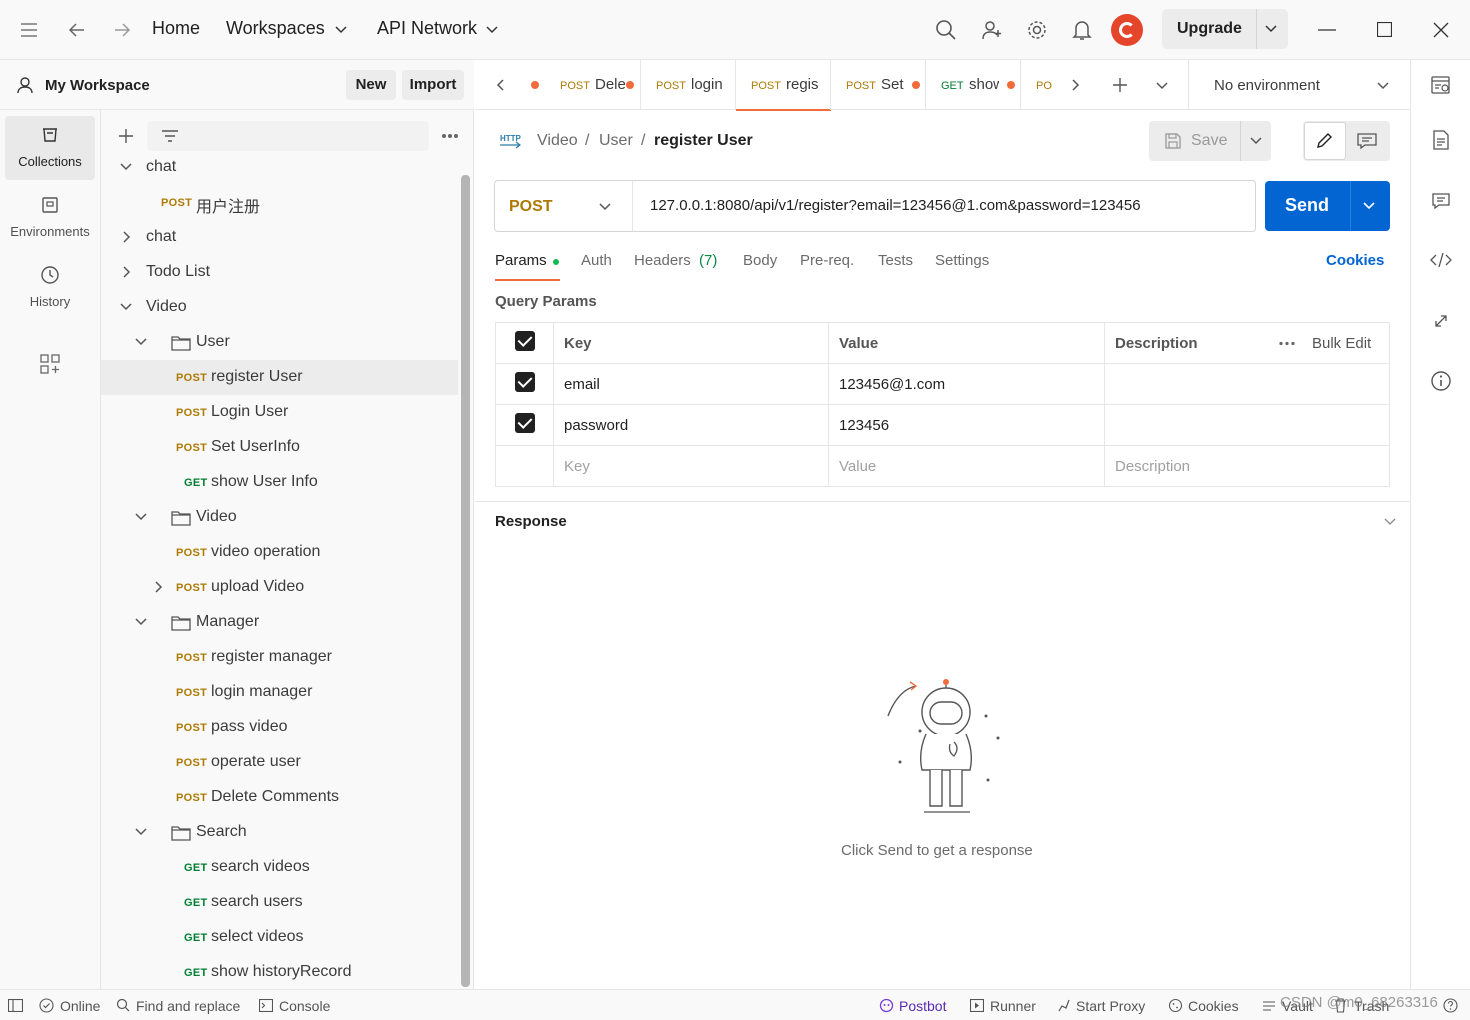  I want to click on method-select: POST, so click(564, 206).